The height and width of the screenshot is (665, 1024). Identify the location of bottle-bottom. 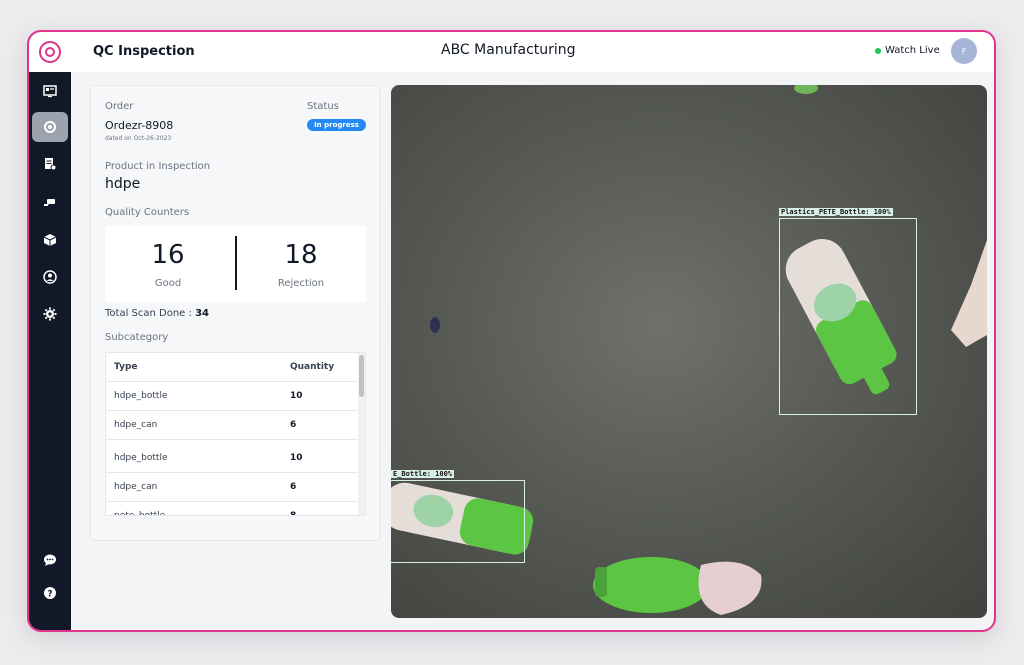
(677, 586).